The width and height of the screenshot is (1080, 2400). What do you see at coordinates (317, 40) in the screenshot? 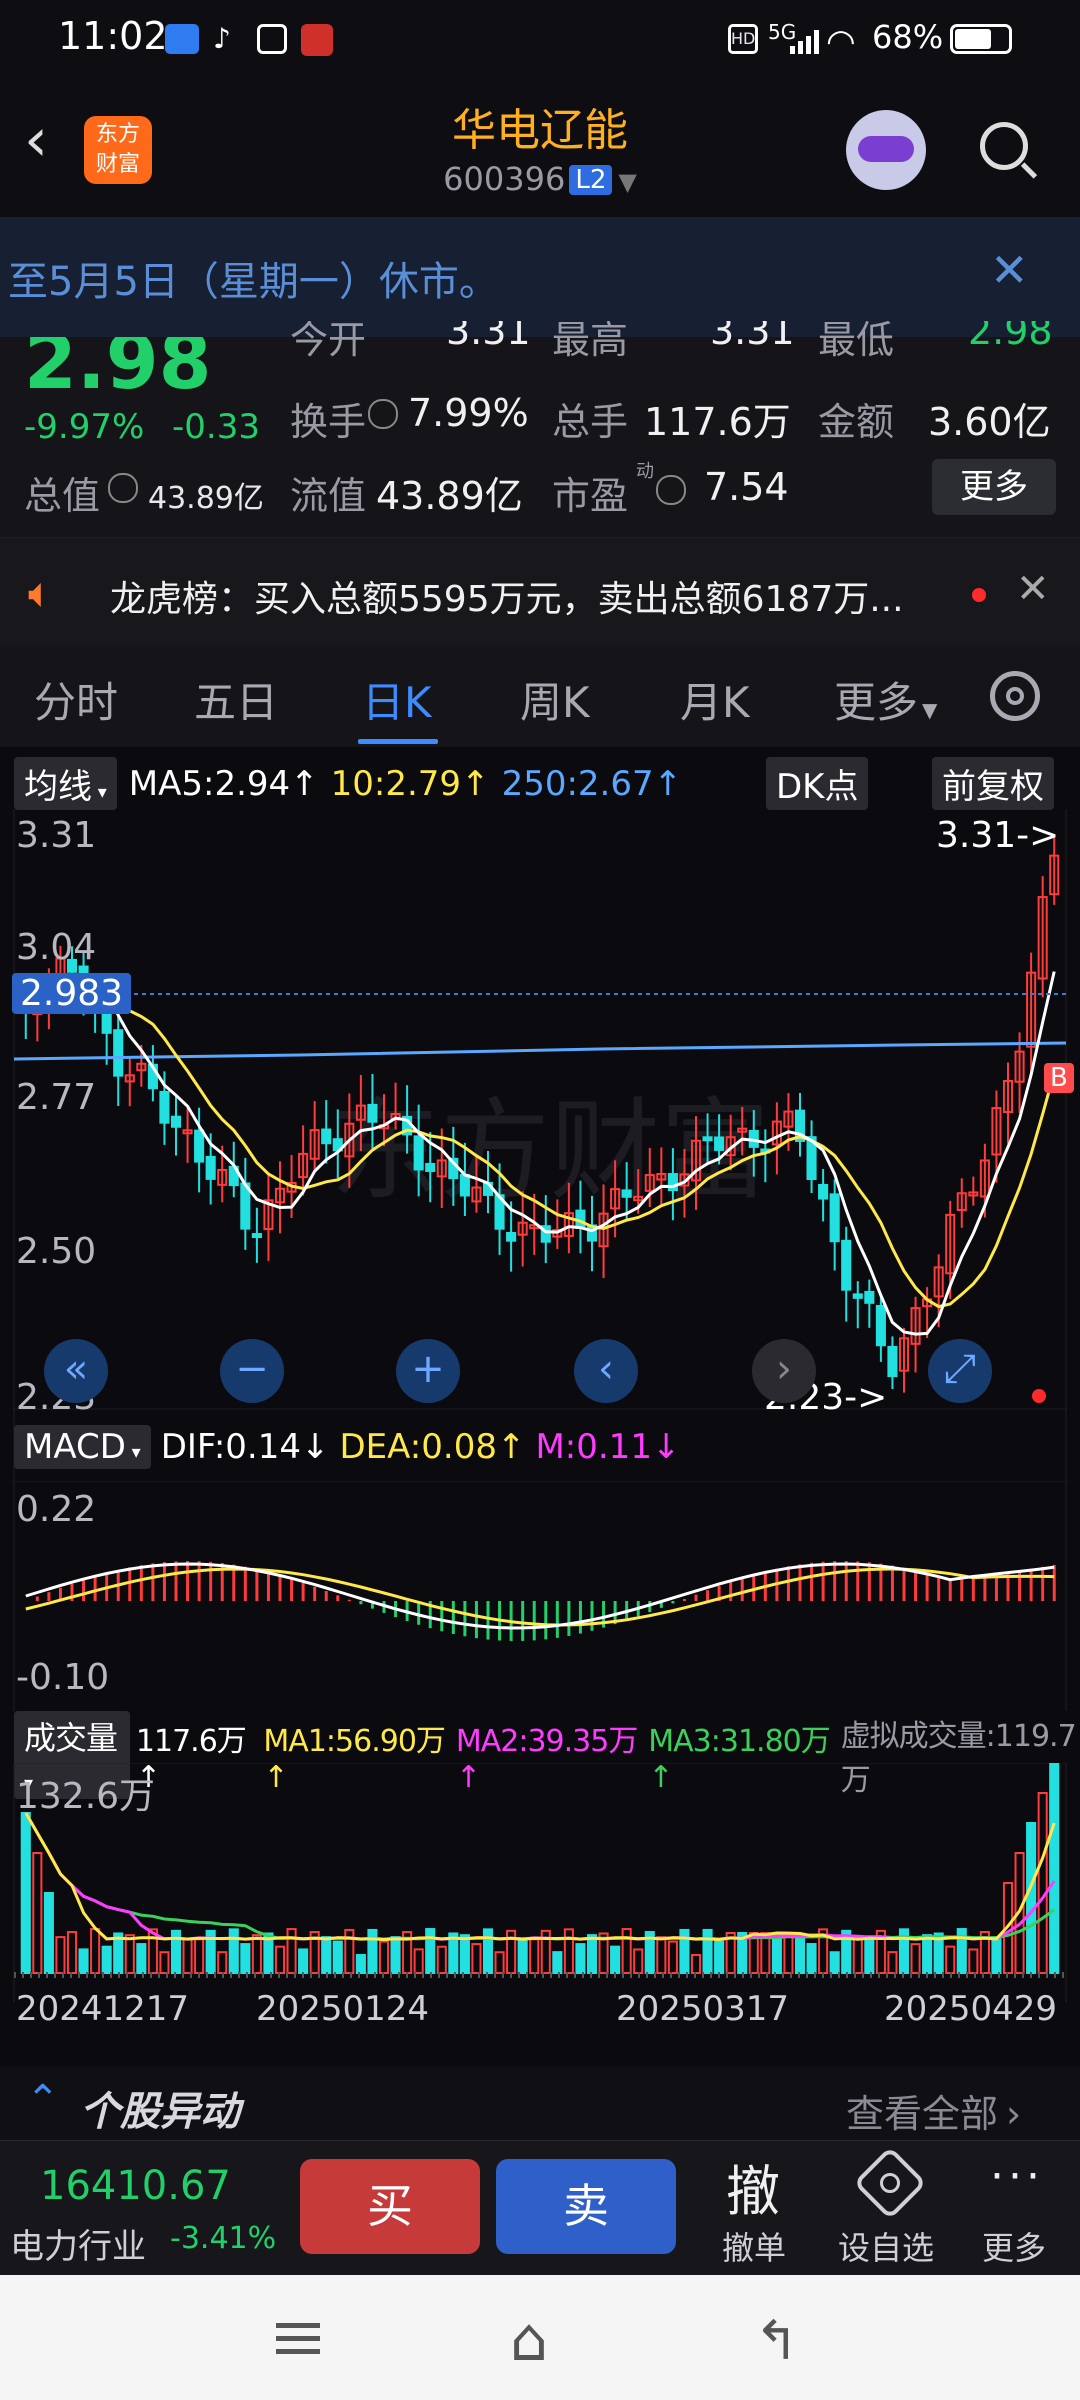
I see `shopping-icon` at bounding box center [317, 40].